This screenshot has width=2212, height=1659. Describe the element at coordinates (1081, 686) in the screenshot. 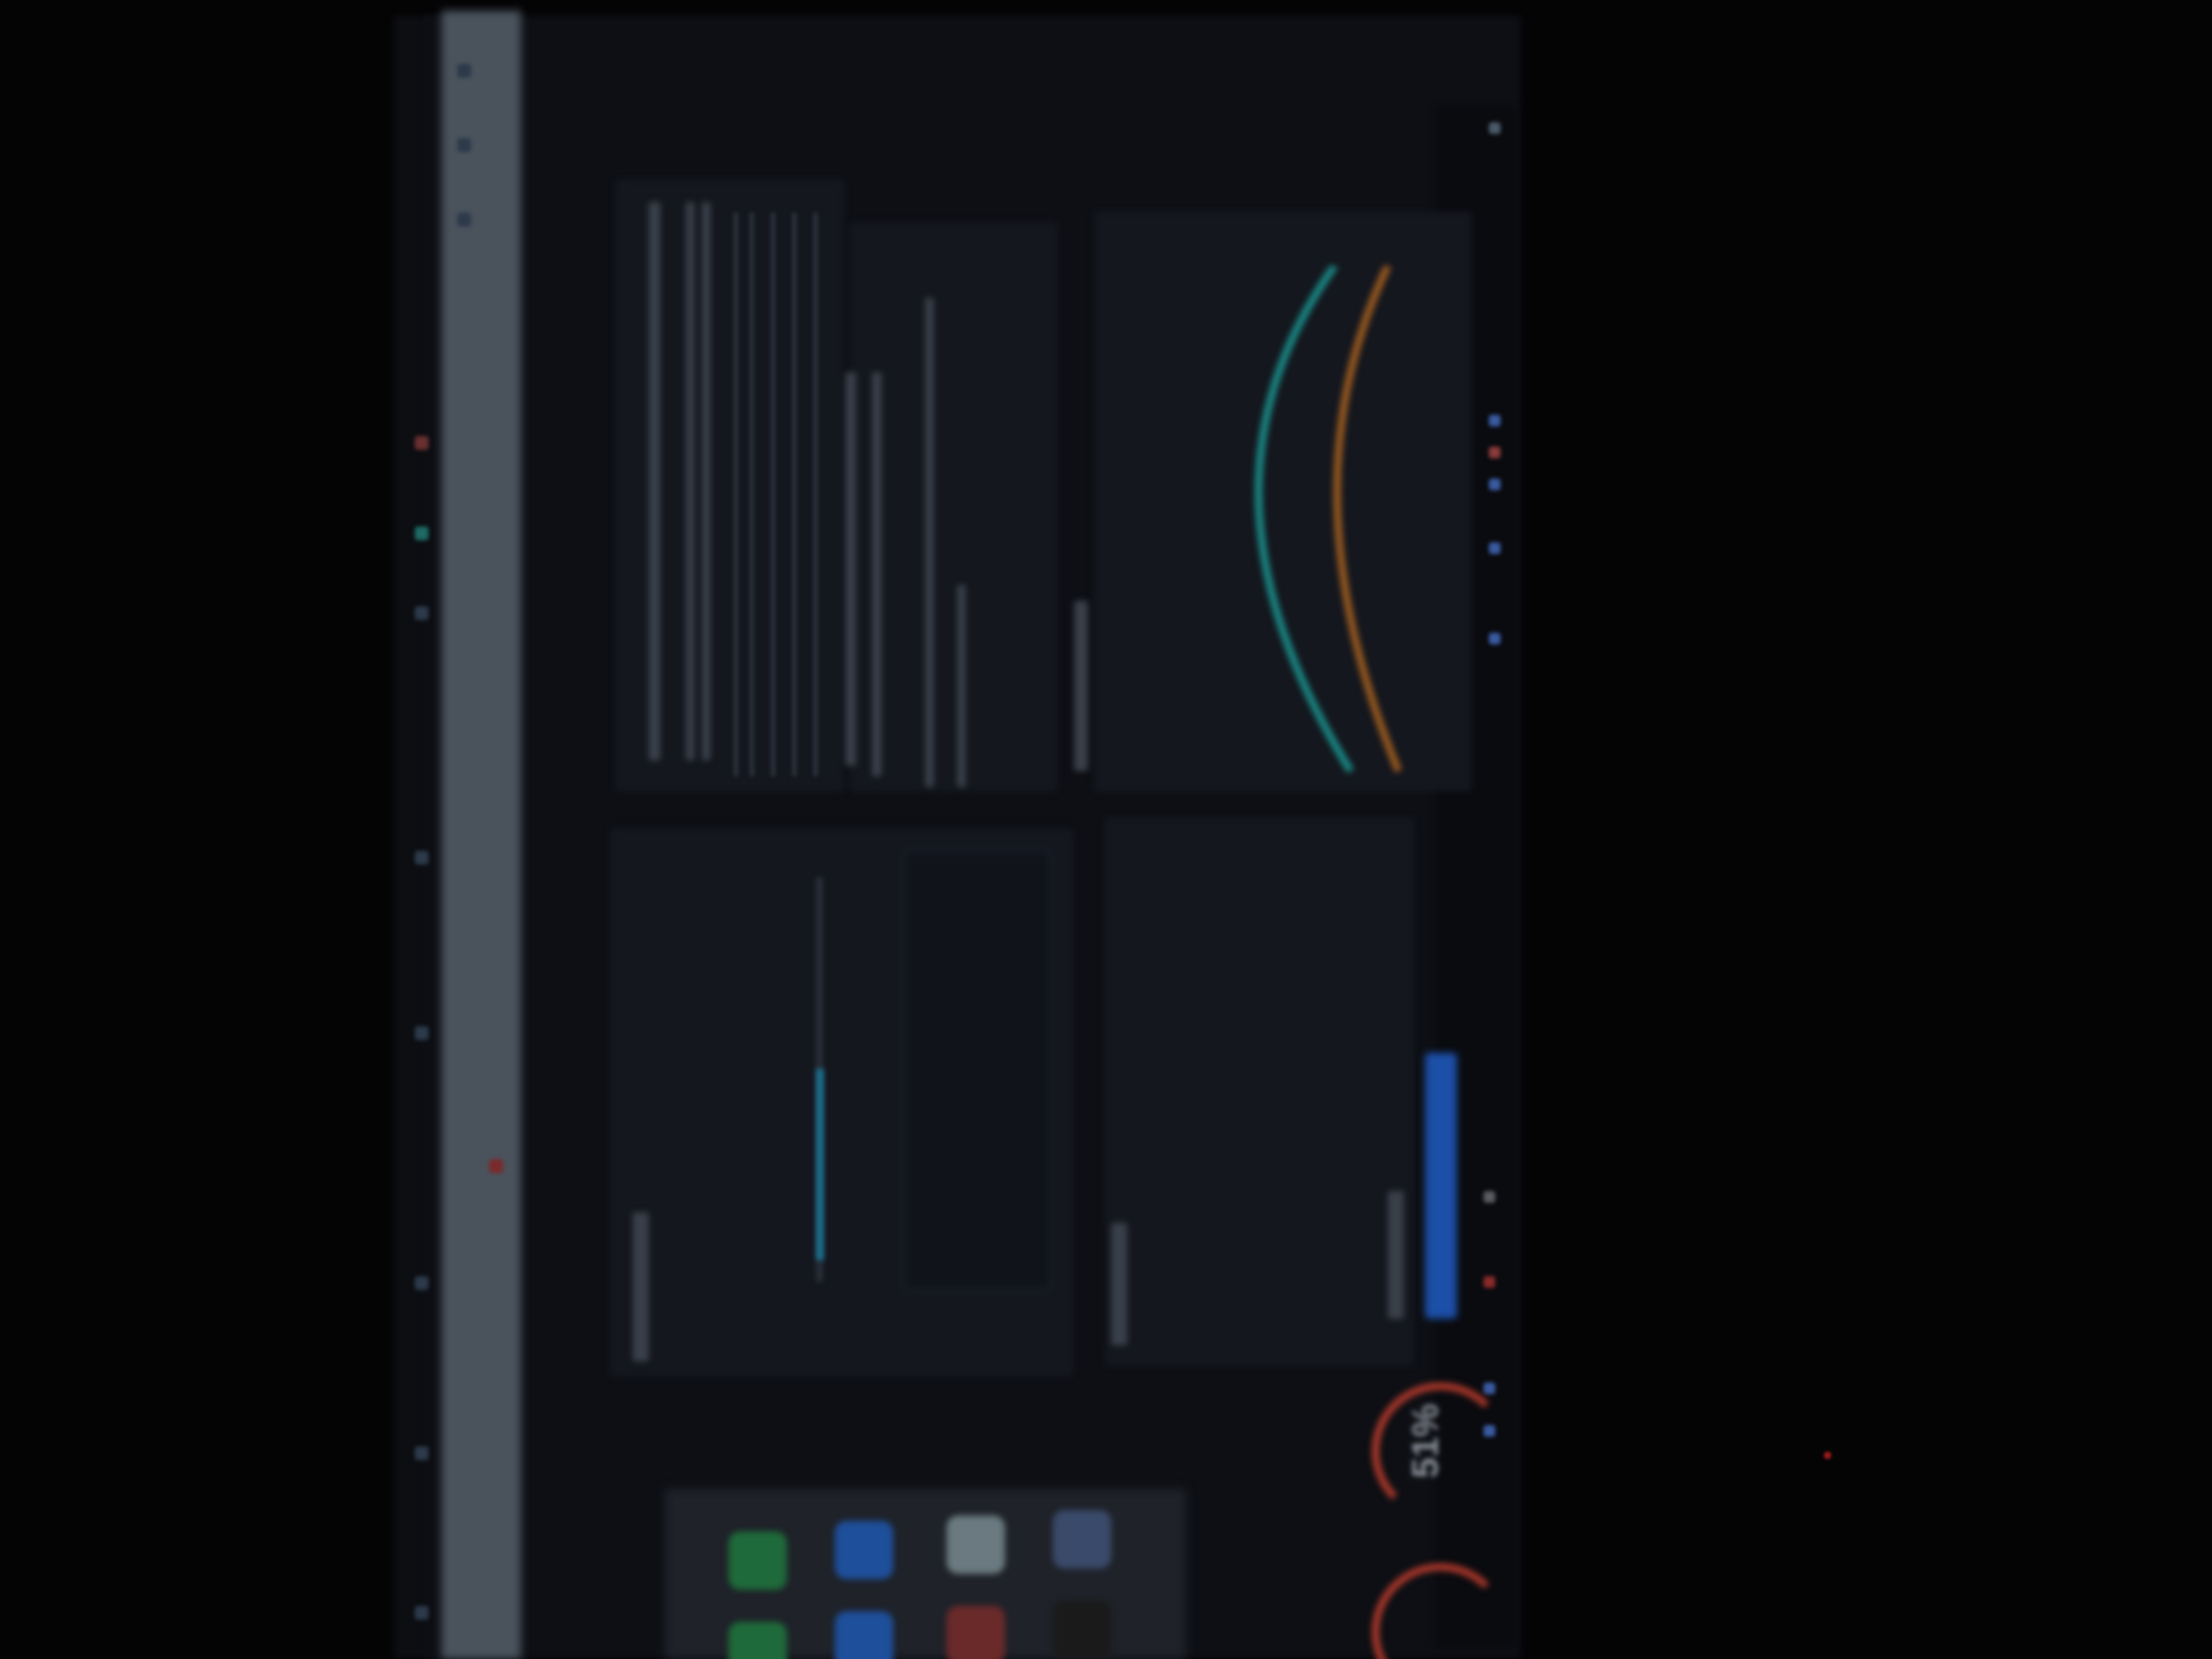

I see `chart-title` at that location.